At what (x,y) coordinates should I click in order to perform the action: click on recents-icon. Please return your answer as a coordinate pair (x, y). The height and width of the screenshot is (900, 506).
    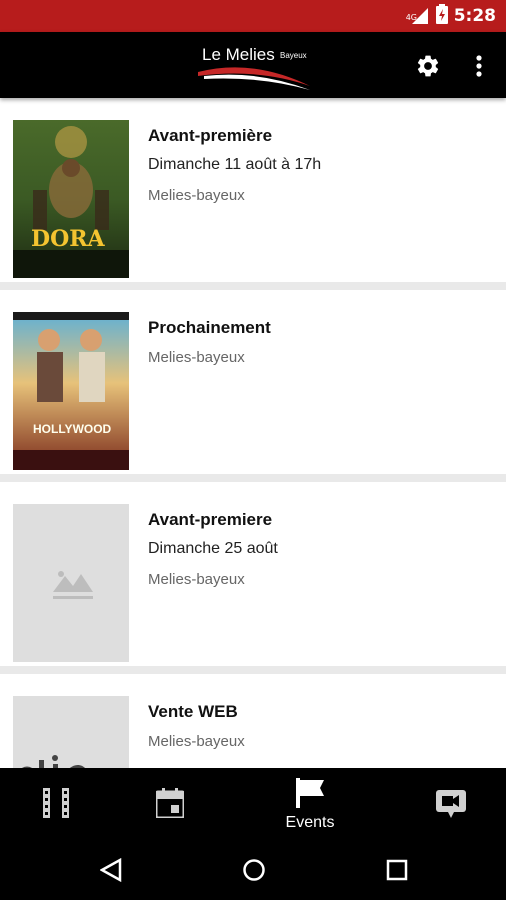
    Looking at the image, I should click on (397, 870).